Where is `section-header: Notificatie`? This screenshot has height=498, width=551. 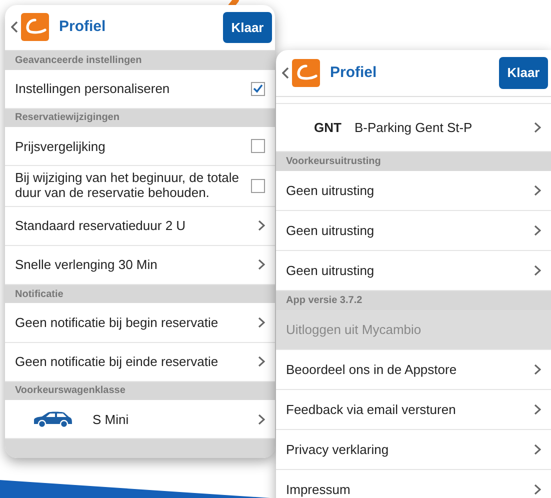 section-header: Notificatie is located at coordinates (140, 294).